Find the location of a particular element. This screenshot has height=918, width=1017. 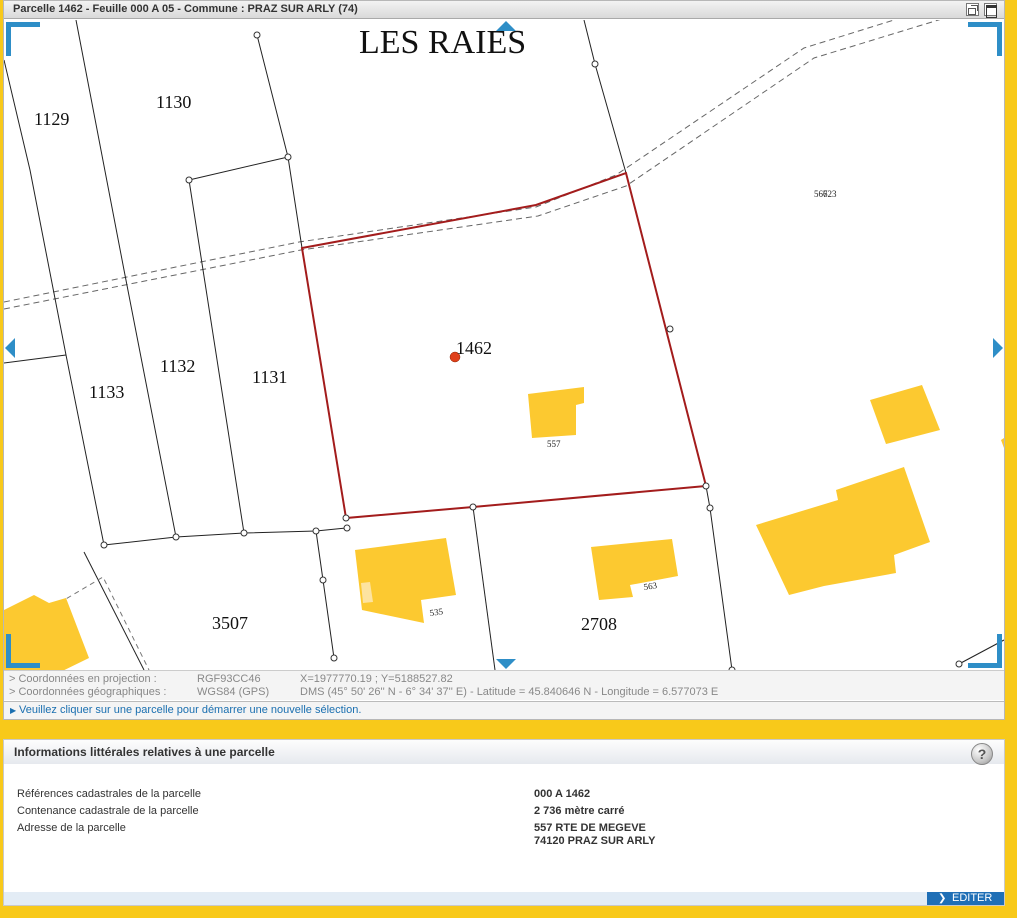

parcel-label-1130: 1130 is located at coordinates (173, 102).